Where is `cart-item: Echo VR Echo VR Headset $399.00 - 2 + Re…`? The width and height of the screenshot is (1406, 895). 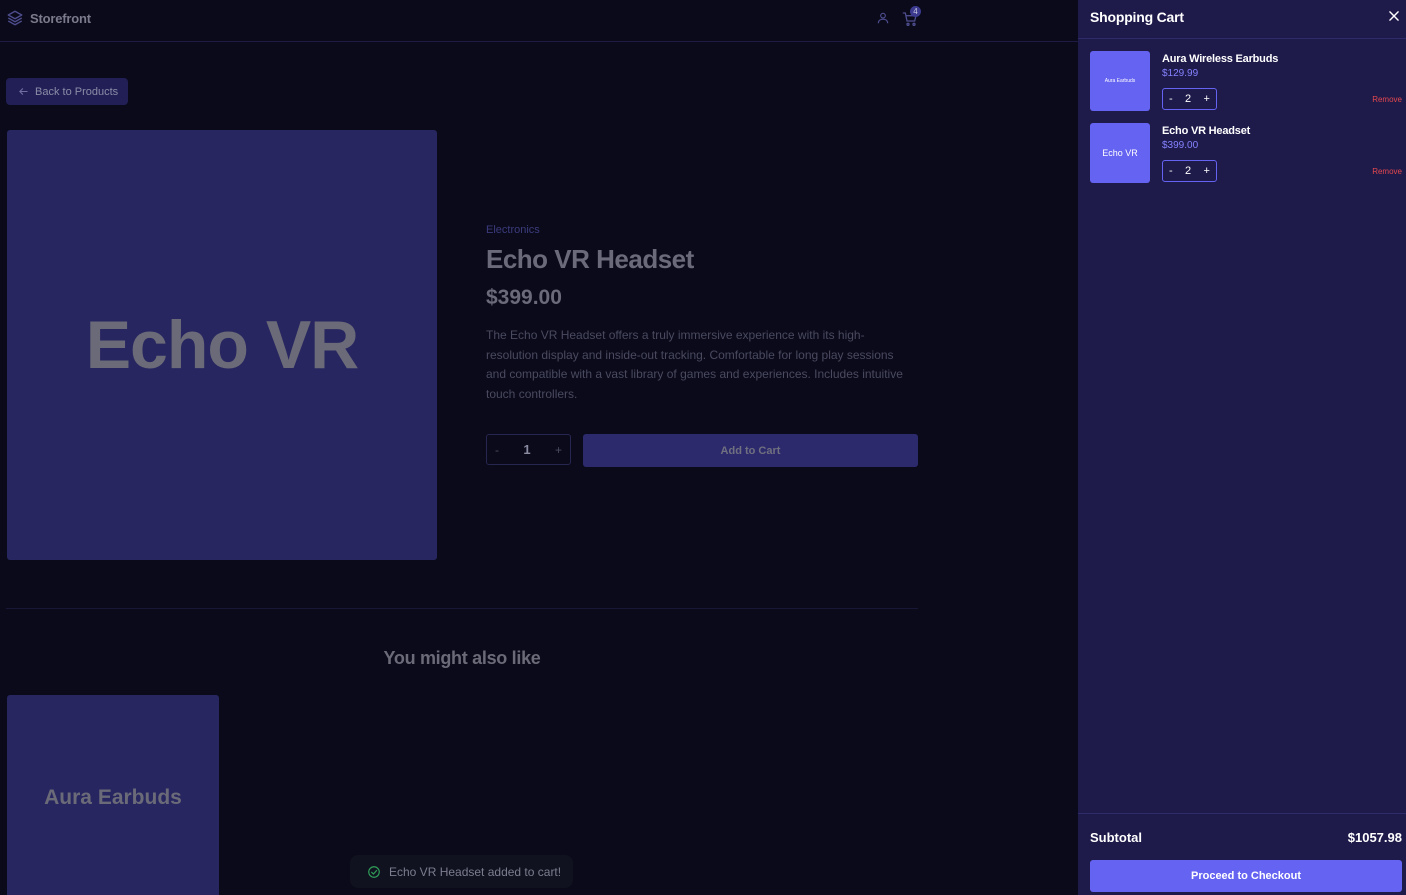 cart-item: Echo VR Echo VR Headset $399.00 - 2 + Re… is located at coordinates (1246, 153).